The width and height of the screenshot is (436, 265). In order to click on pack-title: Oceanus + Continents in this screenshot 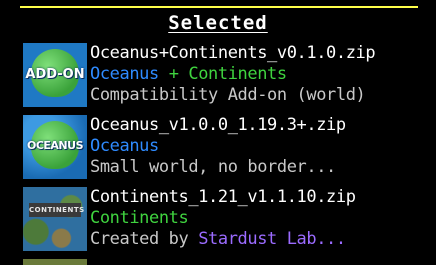, I will do `click(188, 74)`.